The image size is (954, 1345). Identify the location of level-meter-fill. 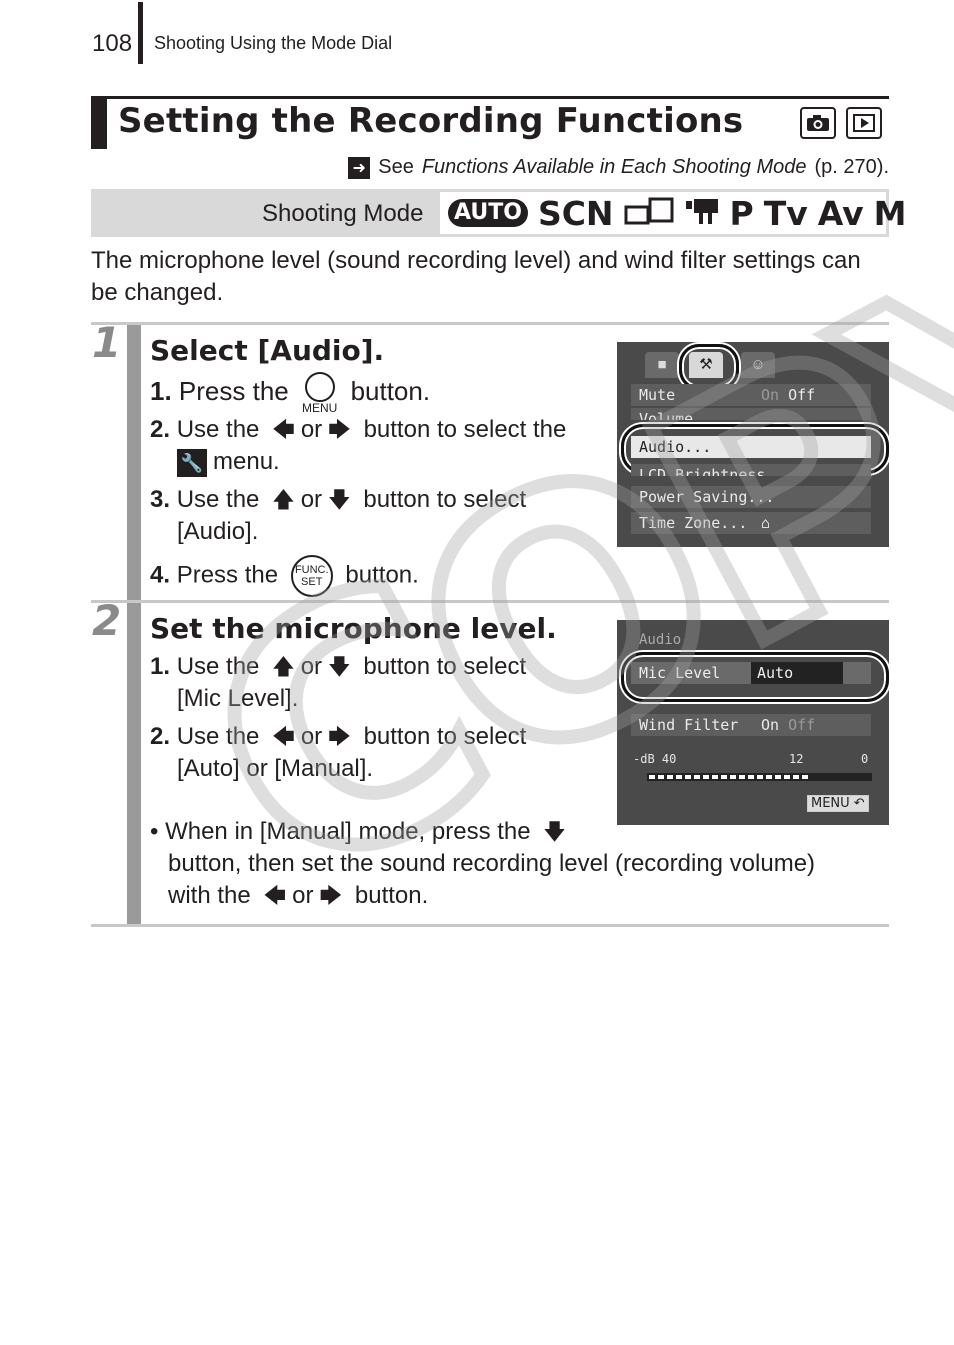
(730, 777).